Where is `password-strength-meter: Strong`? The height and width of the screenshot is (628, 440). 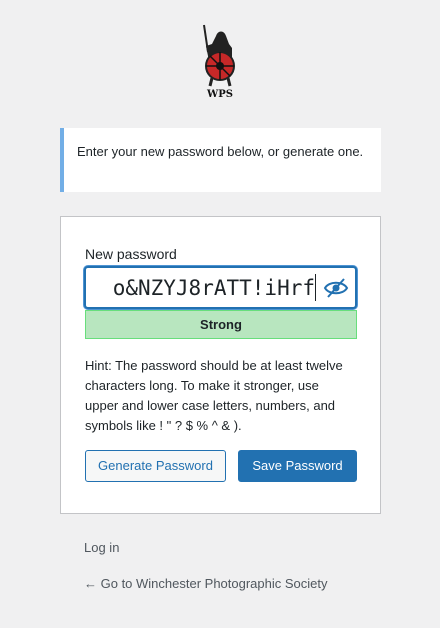 password-strength-meter: Strong is located at coordinates (221, 324).